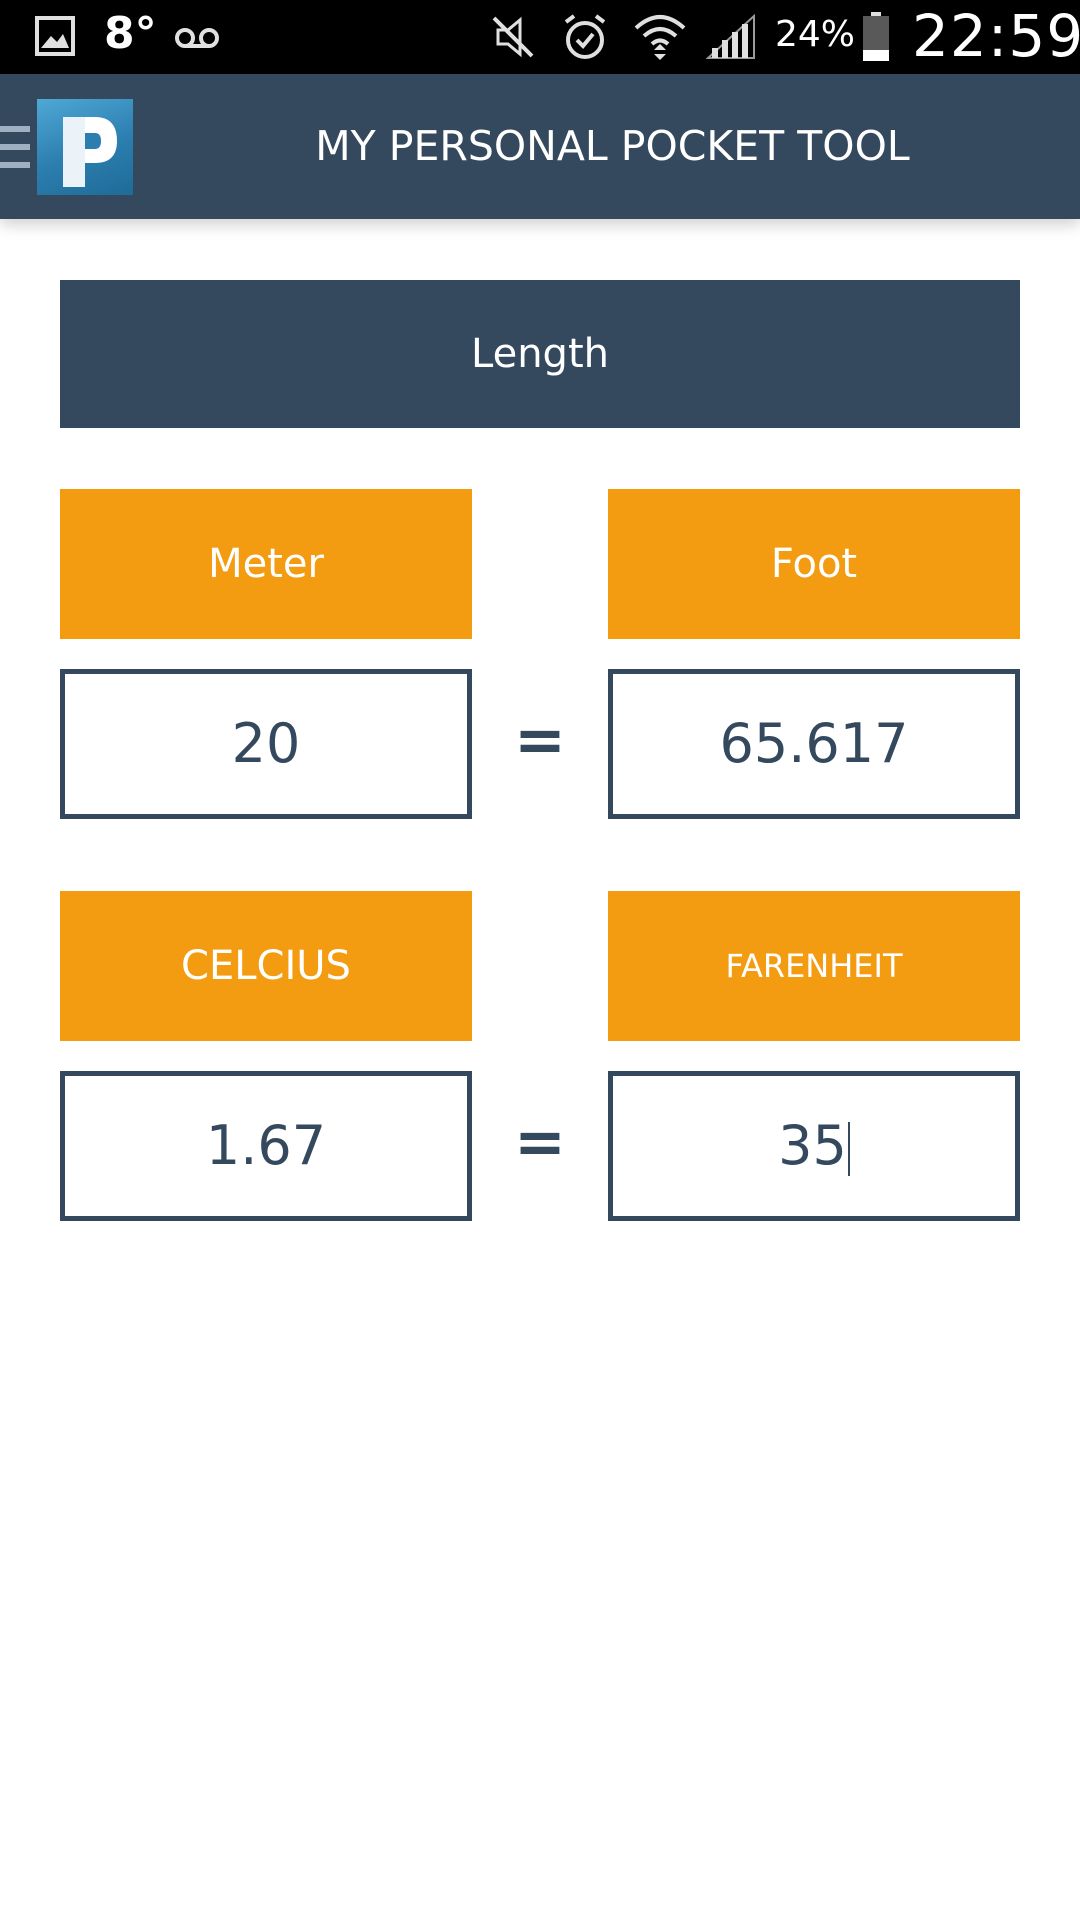  Describe the element at coordinates (815, 34) in the screenshot. I see `battery-percent-text: 24%` at that location.